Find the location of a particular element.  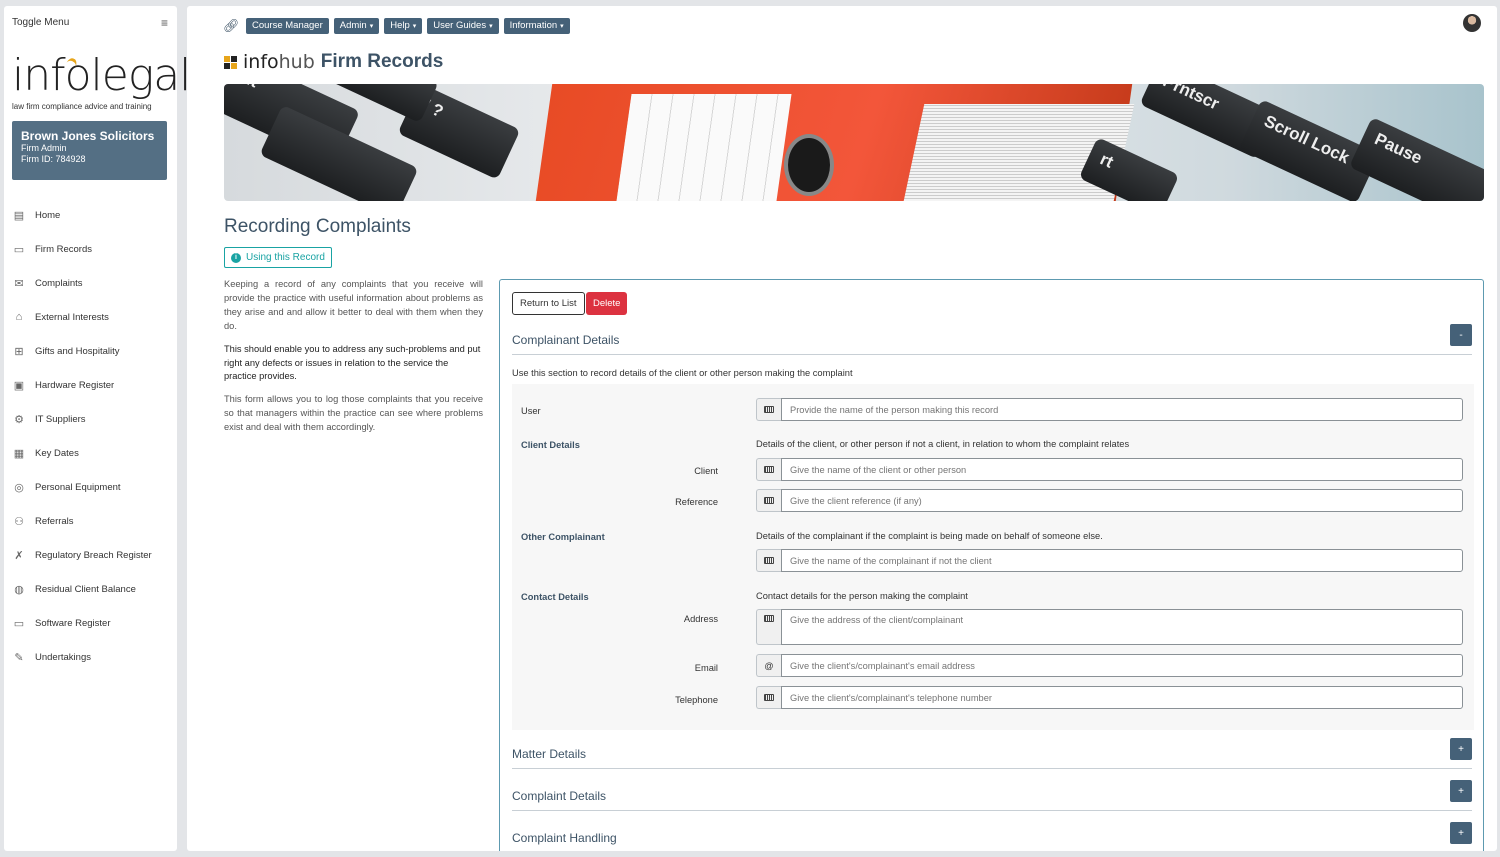

other-complainant-heading: Other Complainant is located at coordinates (563, 537).